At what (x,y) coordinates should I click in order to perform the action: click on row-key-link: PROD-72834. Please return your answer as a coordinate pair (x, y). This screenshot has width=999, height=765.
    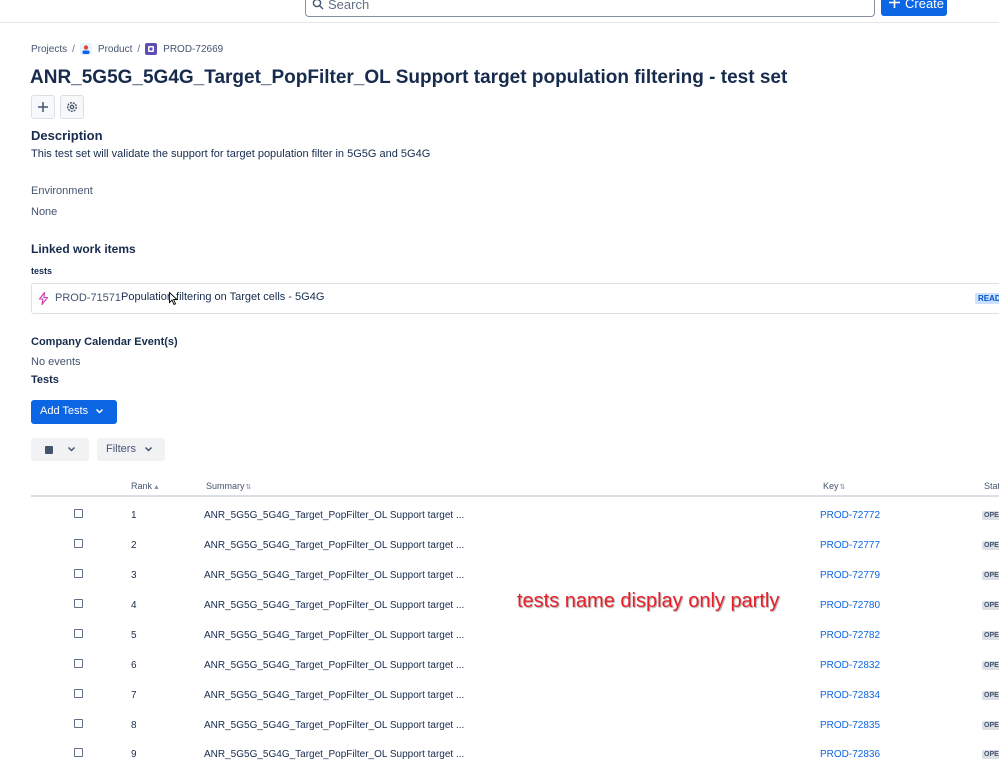
    Looking at the image, I should click on (850, 695).